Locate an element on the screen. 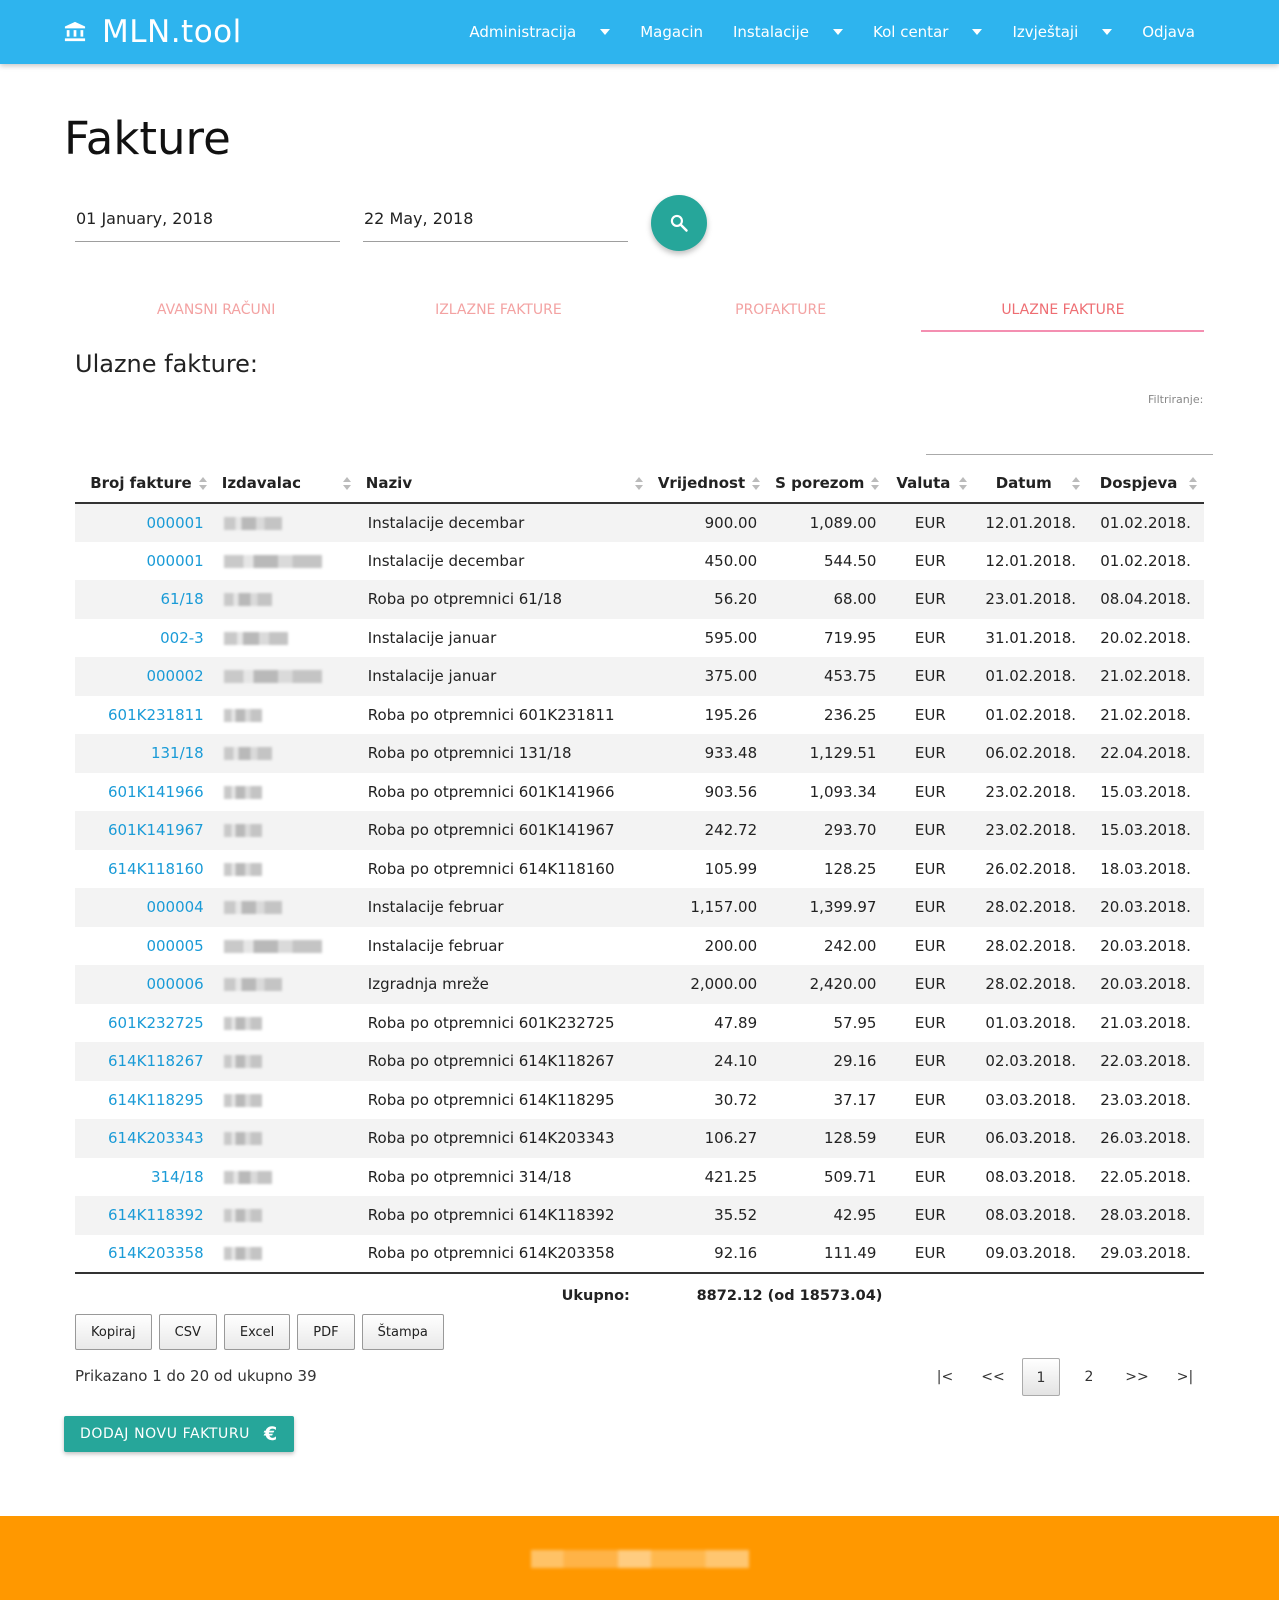  page-button-4: >> is located at coordinates (1137, 1377).